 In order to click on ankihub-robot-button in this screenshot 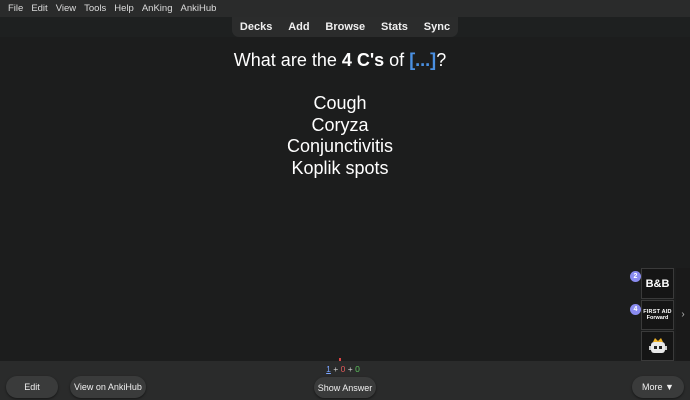, I will do `click(657, 346)`.